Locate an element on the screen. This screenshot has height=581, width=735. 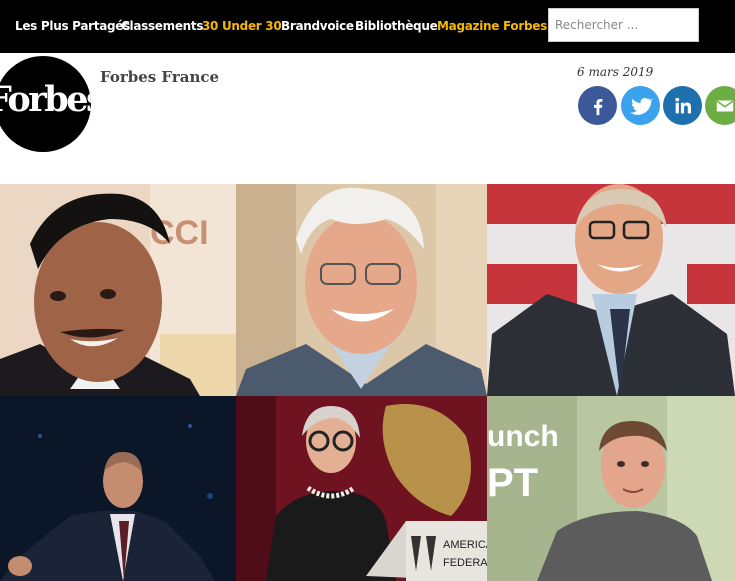
forbes-logo-avatar: Forbes is located at coordinates (45, 104).